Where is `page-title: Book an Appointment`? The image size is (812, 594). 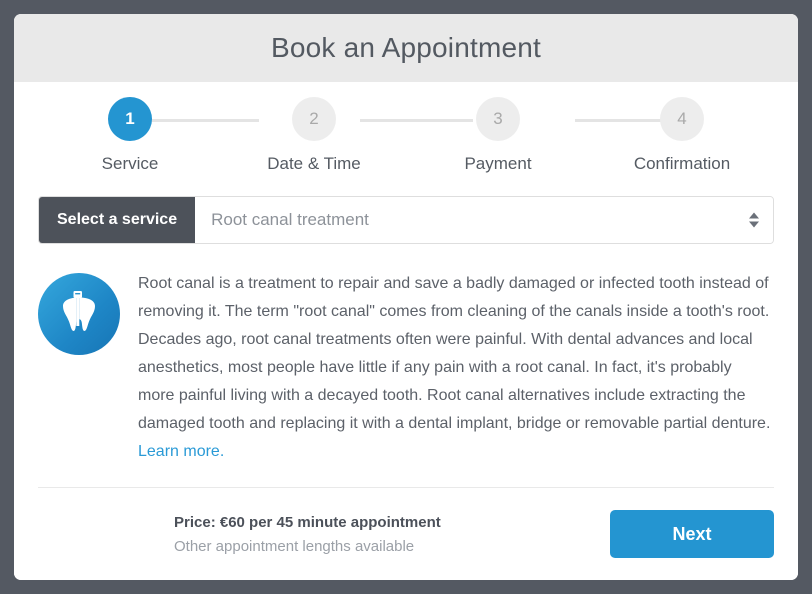
page-title: Book an Appointment is located at coordinates (406, 47).